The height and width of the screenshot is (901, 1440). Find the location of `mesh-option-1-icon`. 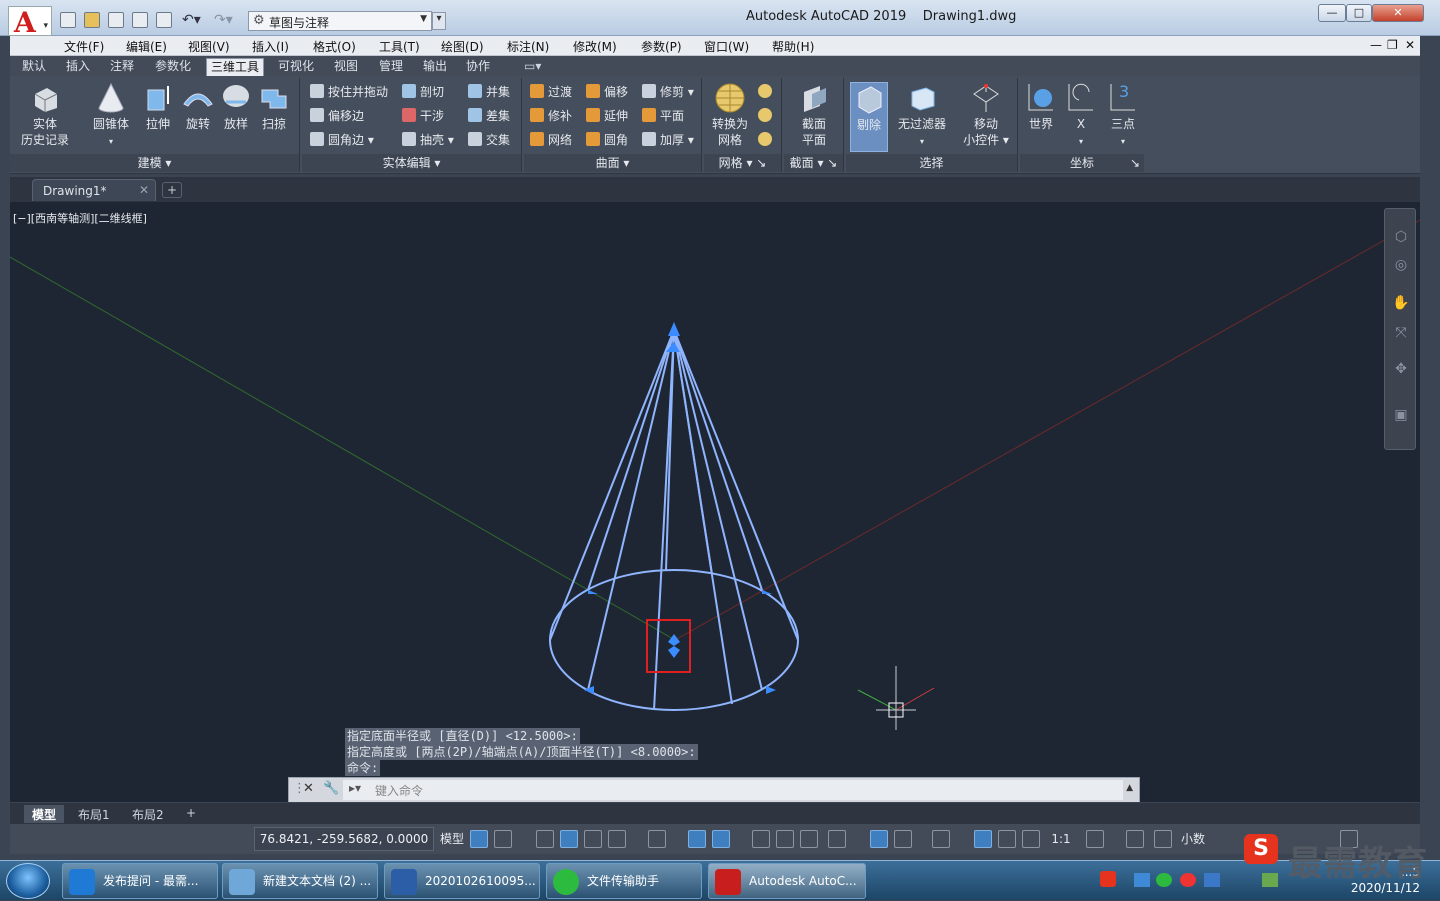

mesh-option-1-icon is located at coordinates (767, 92).